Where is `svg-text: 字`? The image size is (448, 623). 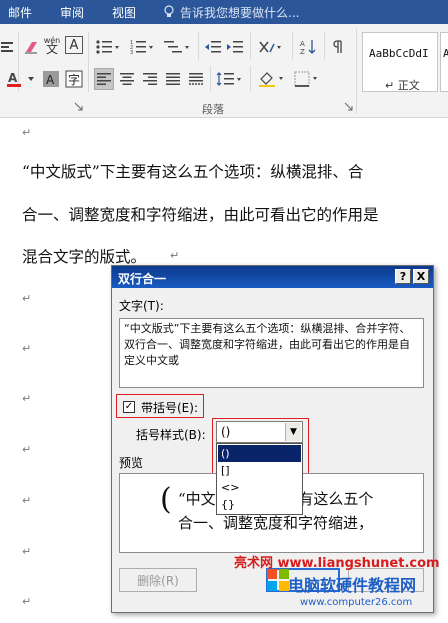 svg-text: 字 is located at coordinates (74, 79).